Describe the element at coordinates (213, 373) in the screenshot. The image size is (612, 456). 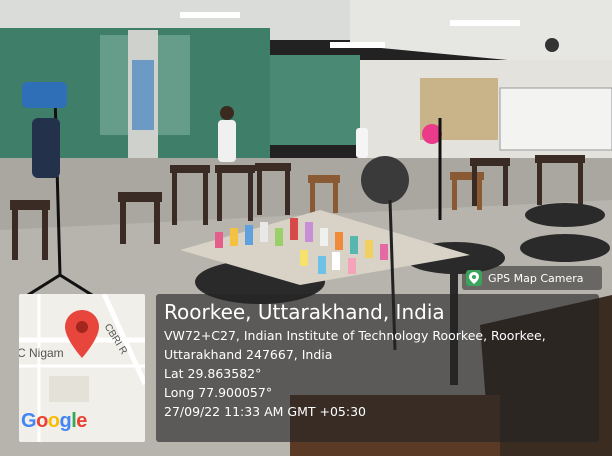
I see `latitude: Lat 29.863582°` at that location.